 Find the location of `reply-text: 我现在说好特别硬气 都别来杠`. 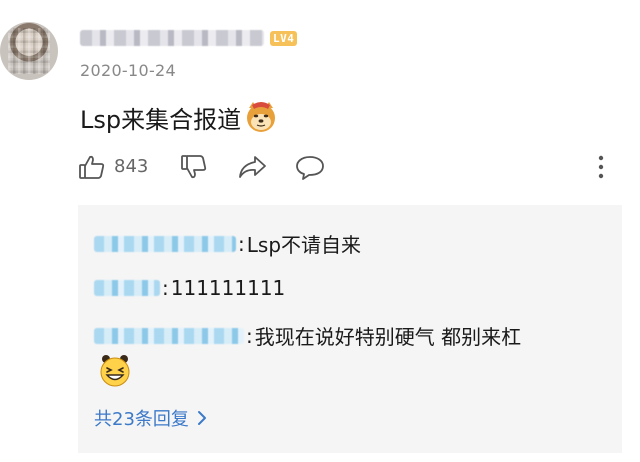

reply-text: 我现在说好特别硬气 都别来杠 is located at coordinates (388, 337).